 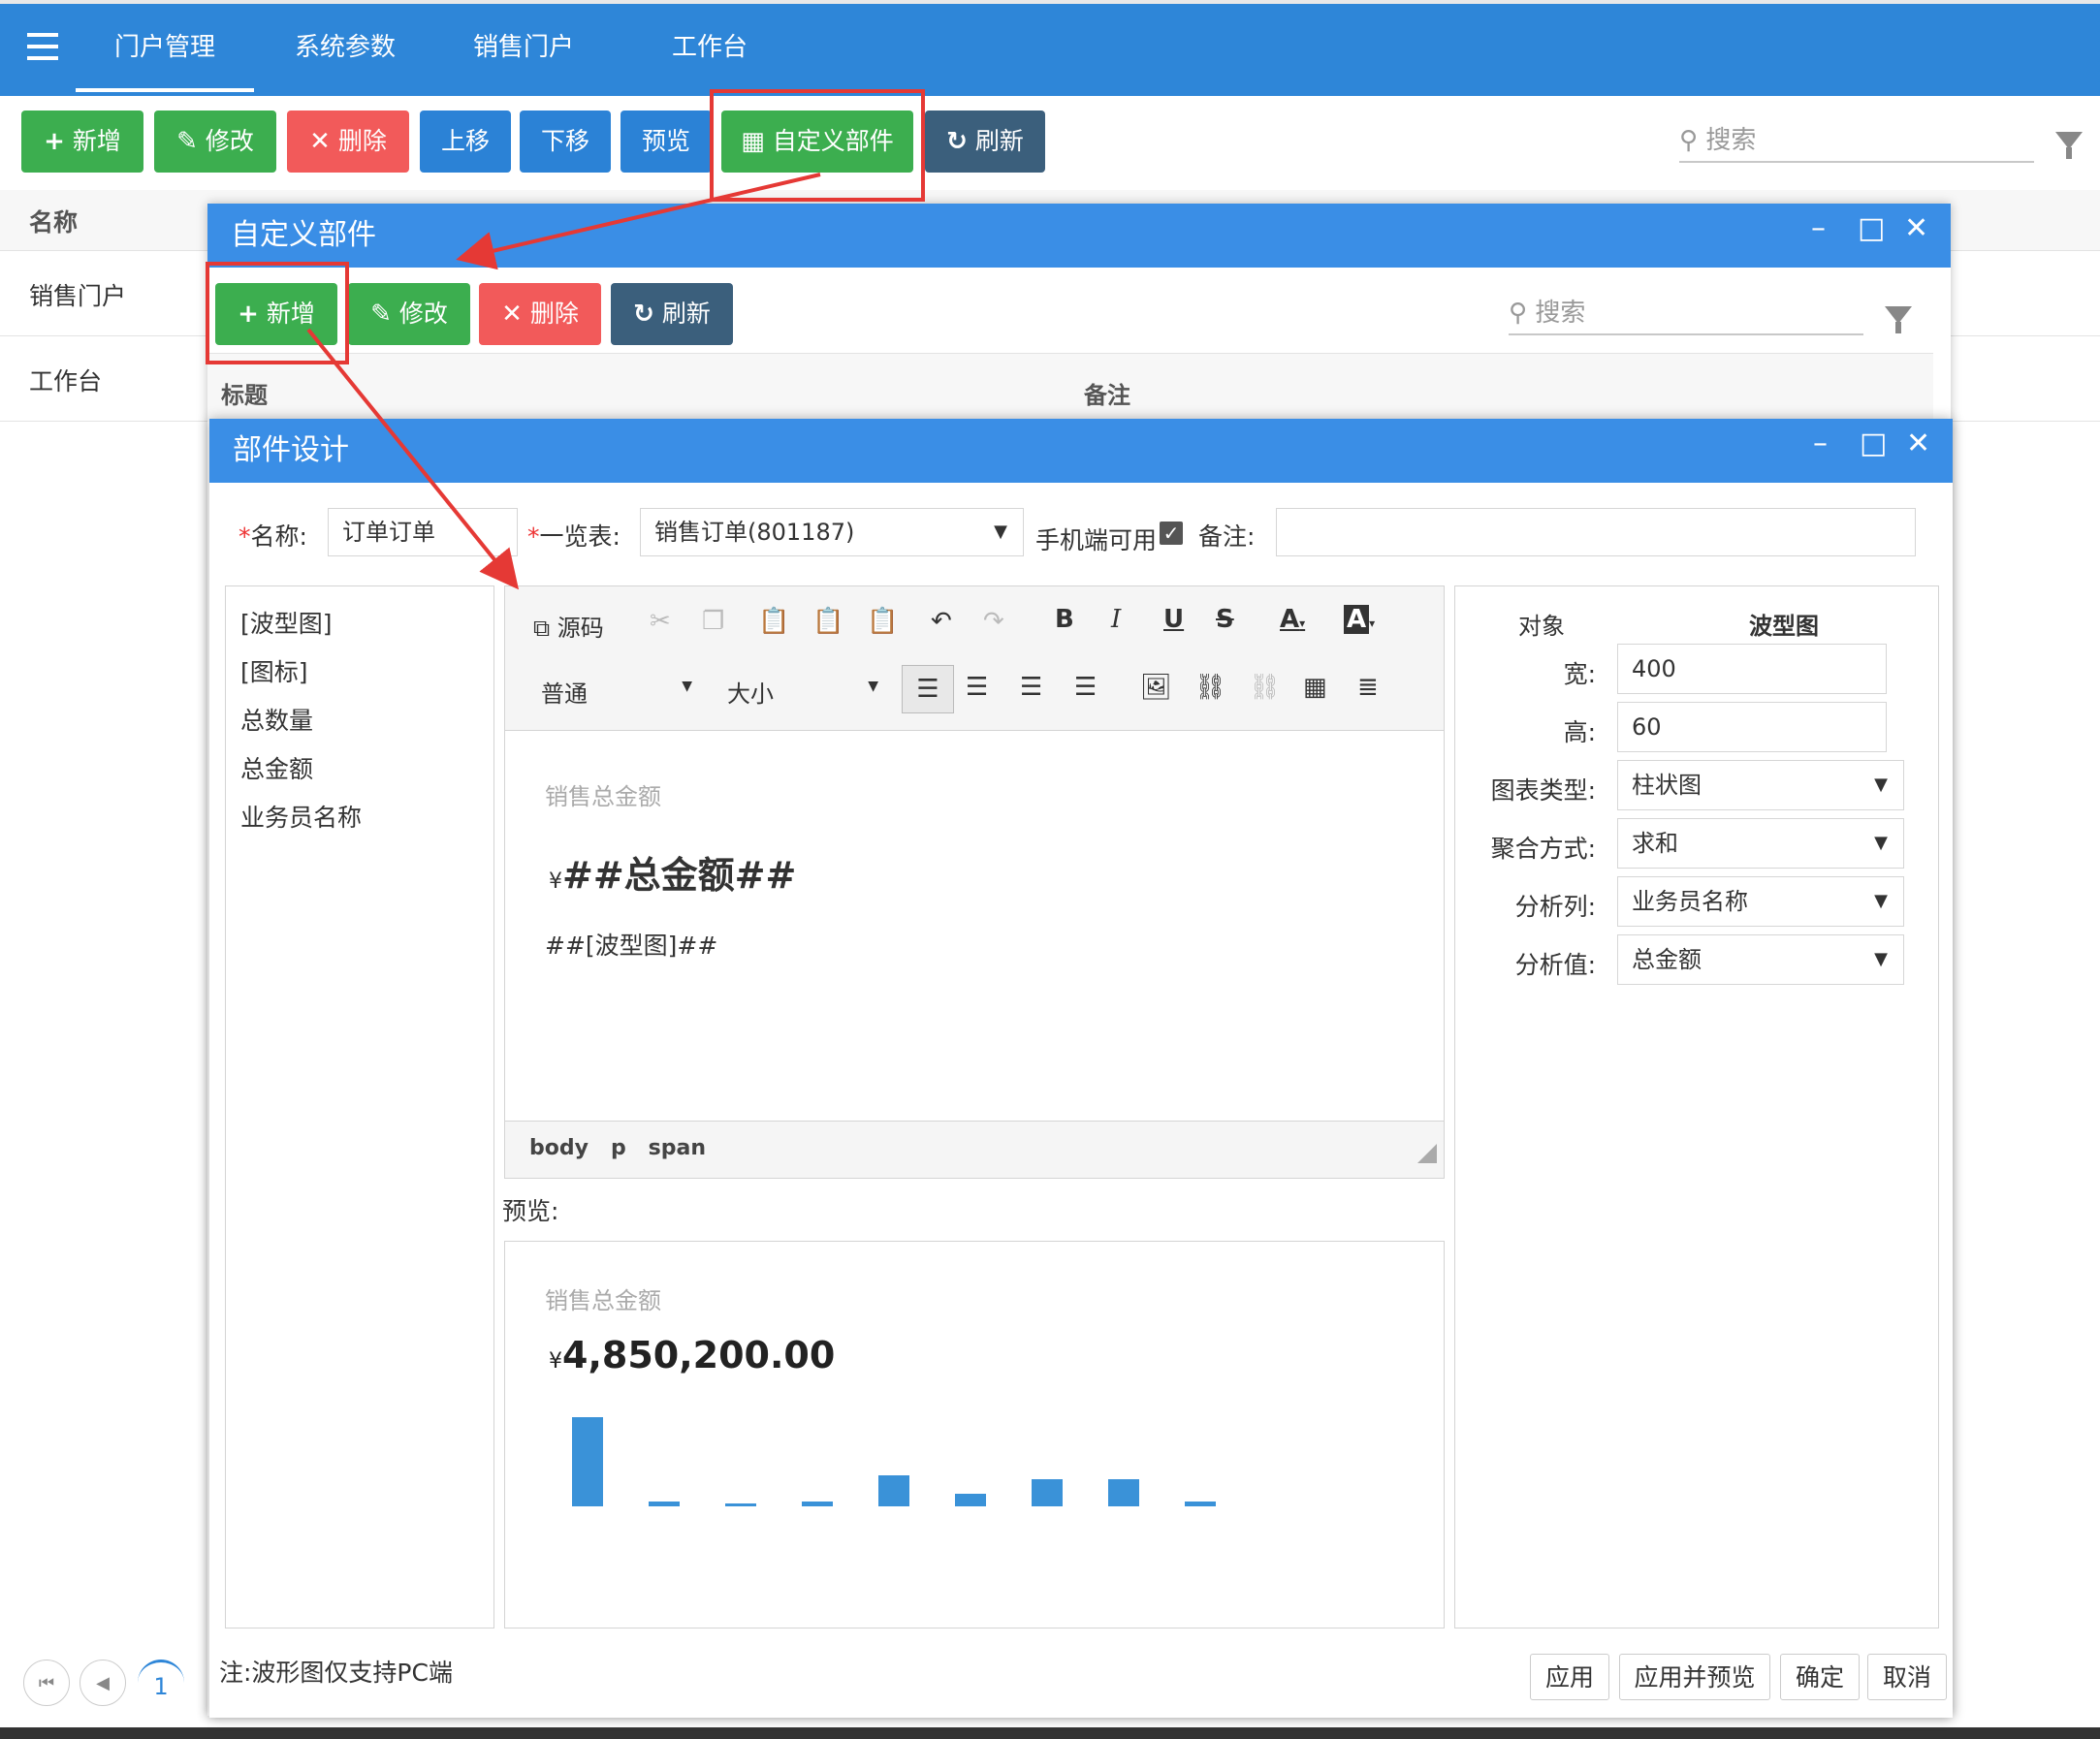 I want to click on arrow-to-editor, so click(x=413, y=459).